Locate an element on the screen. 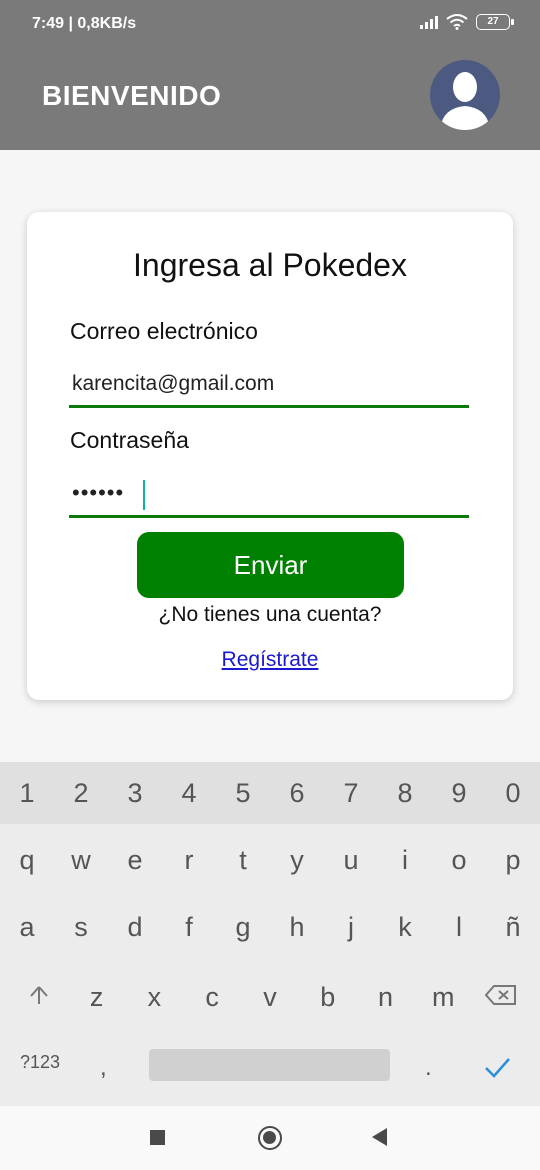 The image size is (540, 1170). symbols-key: ?123 is located at coordinates (40, 1062).